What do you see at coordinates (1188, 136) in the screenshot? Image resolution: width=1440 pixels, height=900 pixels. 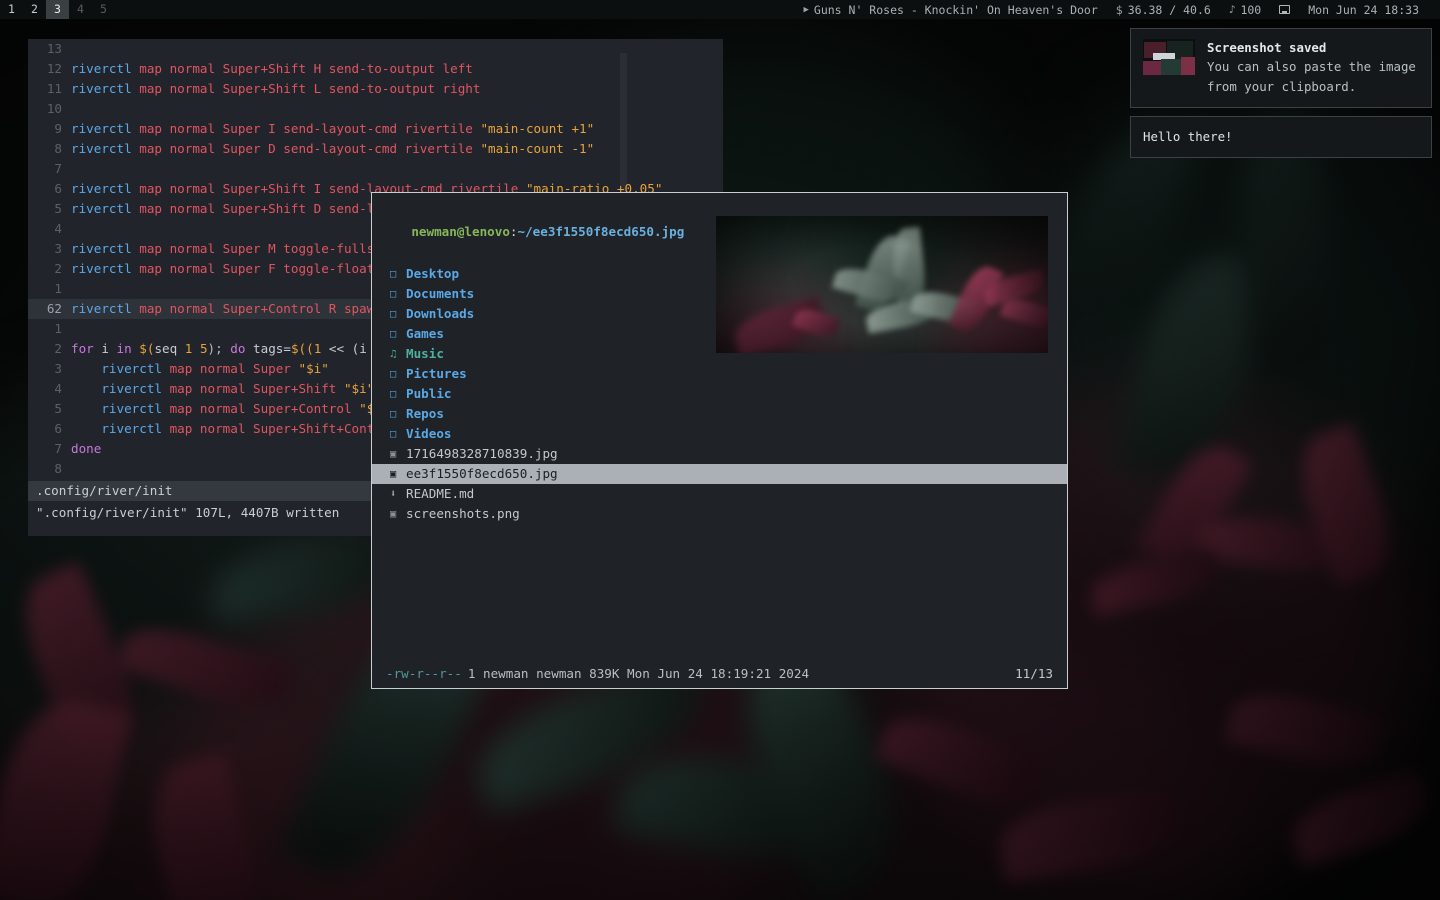 I see `notification-text: Hello there!` at bounding box center [1188, 136].